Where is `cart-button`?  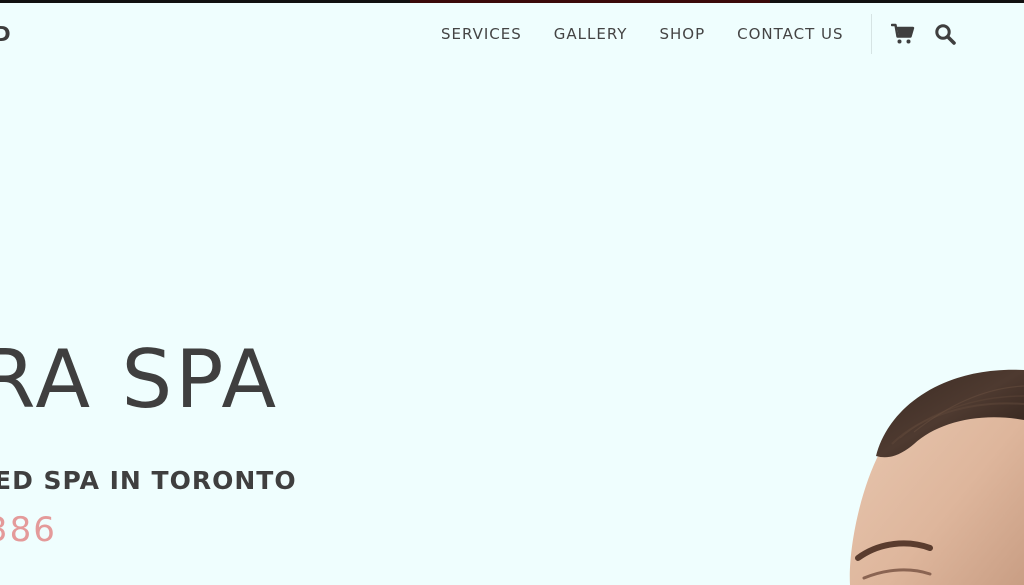 cart-button is located at coordinates (902, 34).